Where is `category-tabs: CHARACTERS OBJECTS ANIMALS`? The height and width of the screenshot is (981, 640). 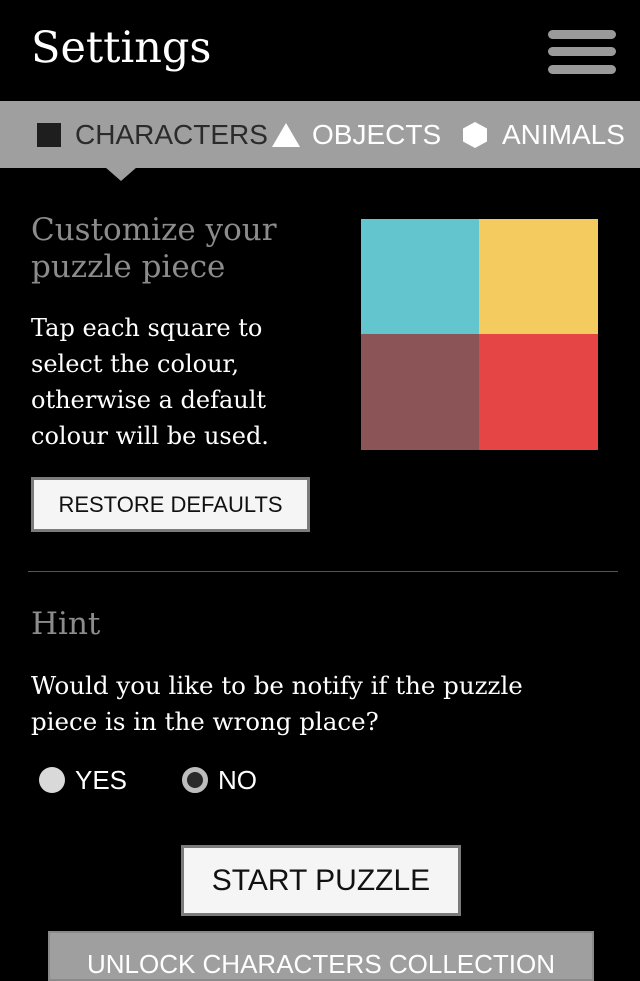
category-tabs: CHARACTERS OBJECTS ANIMALS is located at coordinates (320, 134).